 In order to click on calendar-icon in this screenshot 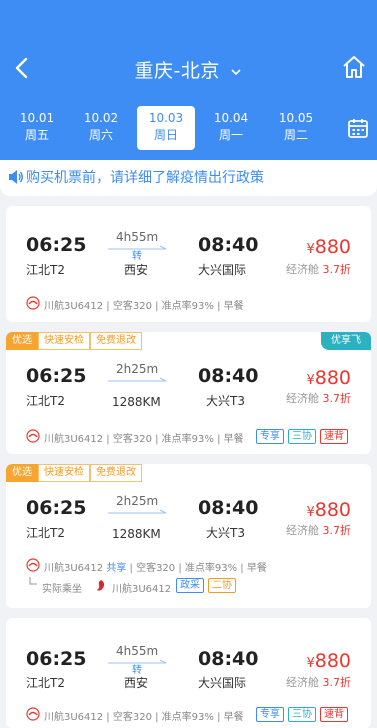, I will do `click(358, 128)`.